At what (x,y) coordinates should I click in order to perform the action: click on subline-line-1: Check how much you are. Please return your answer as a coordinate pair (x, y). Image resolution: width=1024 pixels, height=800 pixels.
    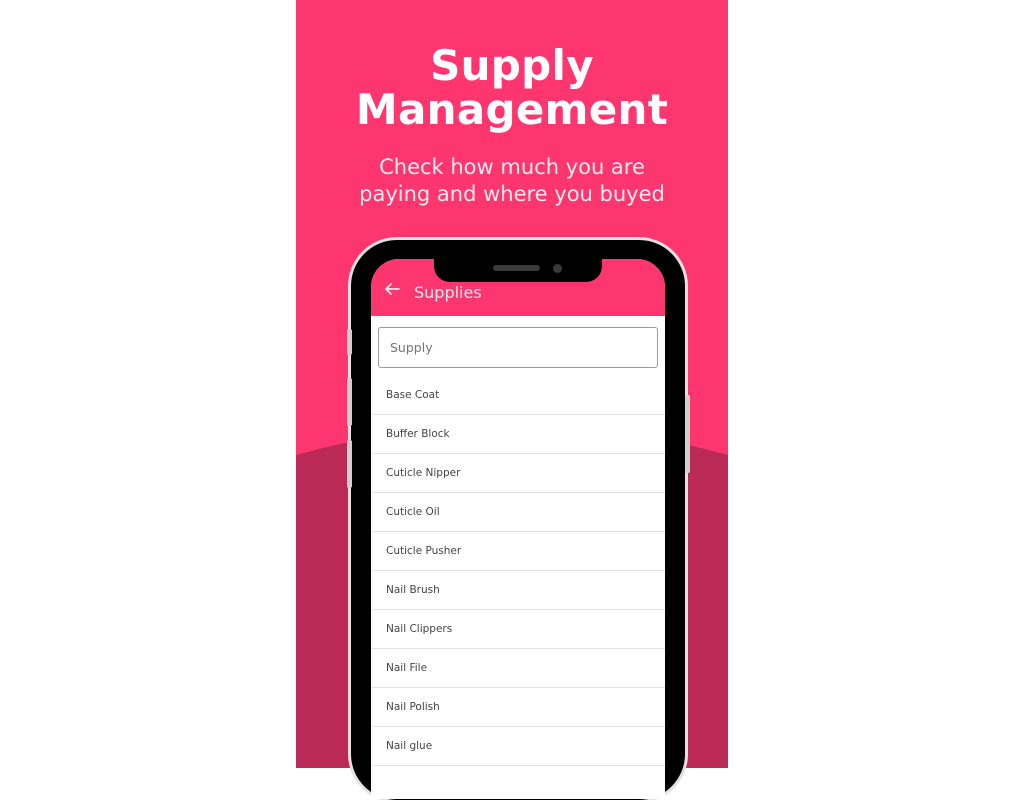
    Looking at the image, I should click on (512, 167).